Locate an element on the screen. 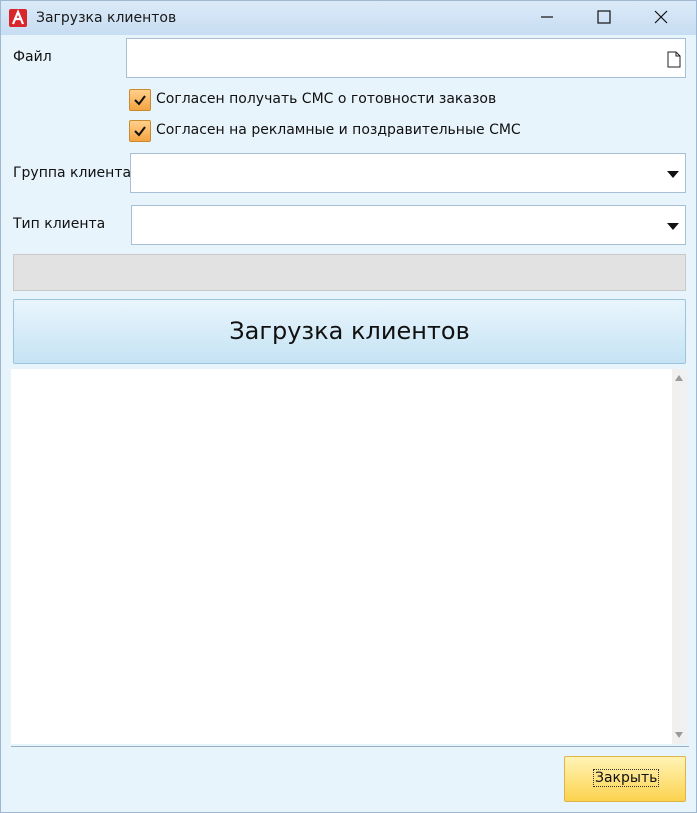 The height and width of the screenshot is (813, 697). minimize-button is located at coordinates (547, 17).